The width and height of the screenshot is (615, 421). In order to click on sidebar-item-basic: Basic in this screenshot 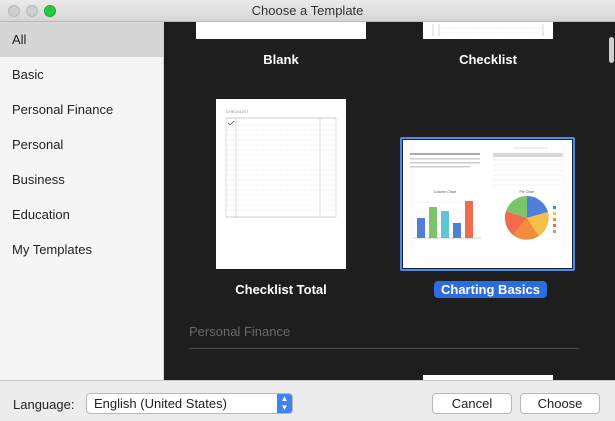, I will do `click(81, 74)`.